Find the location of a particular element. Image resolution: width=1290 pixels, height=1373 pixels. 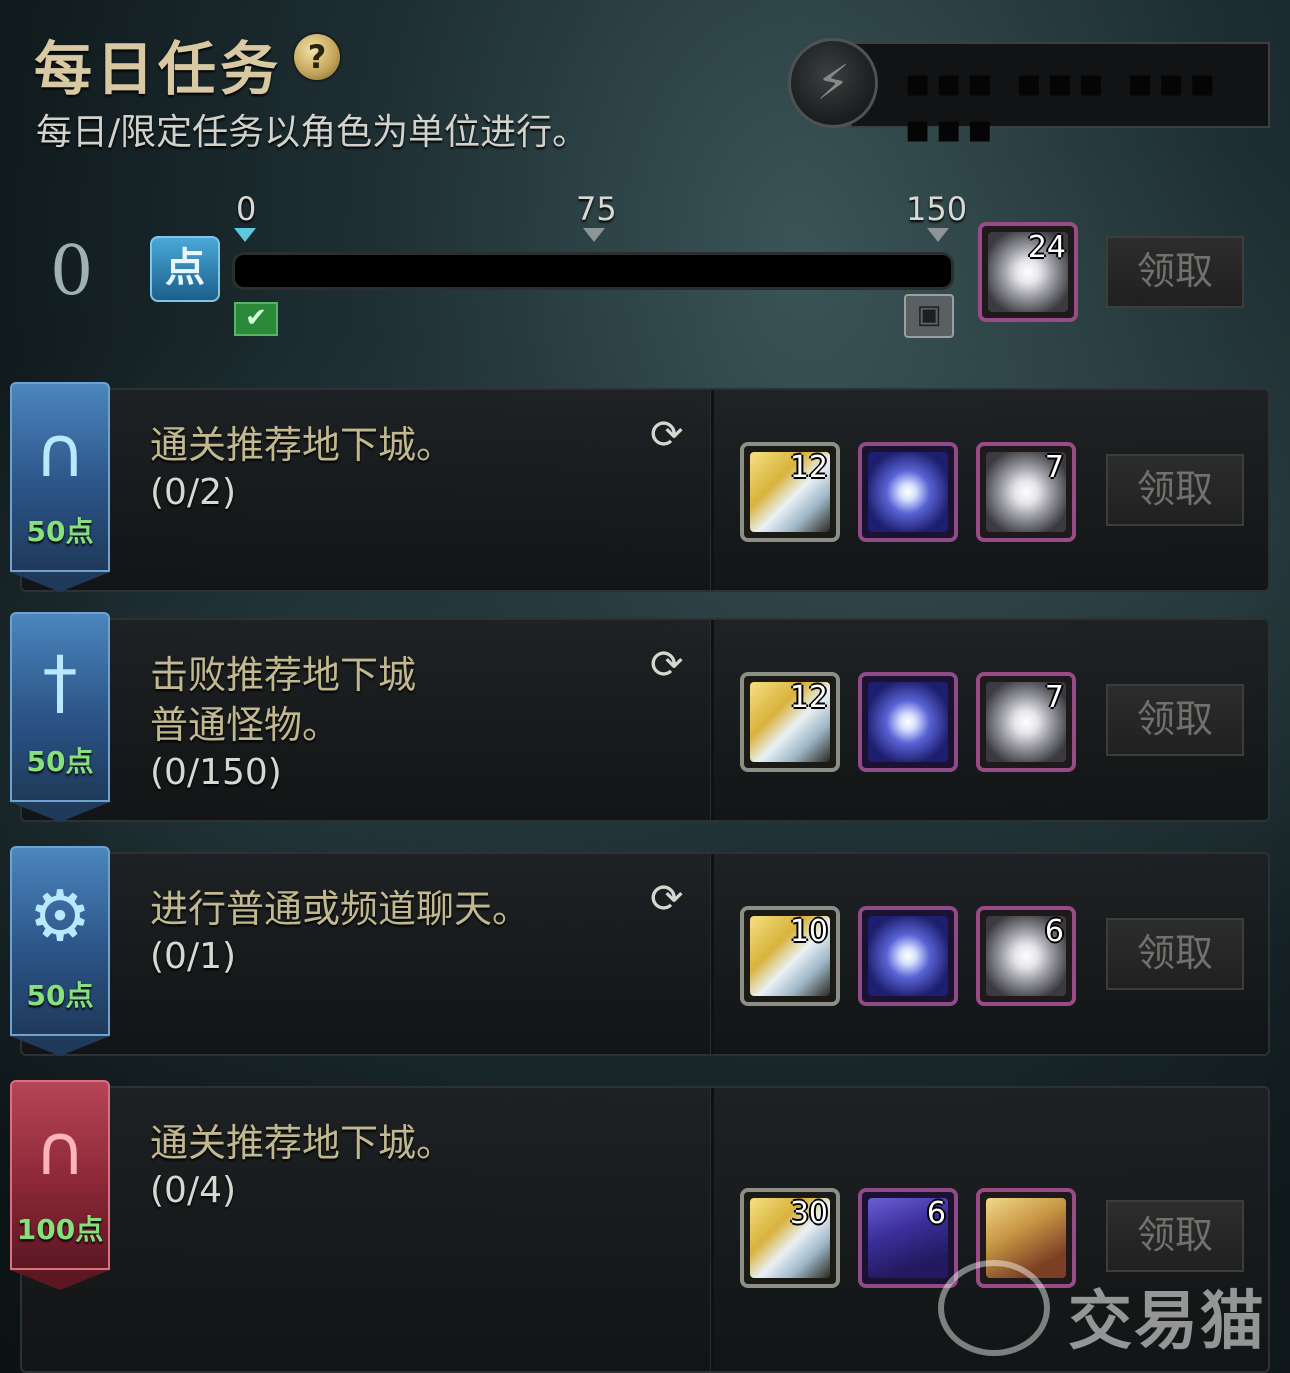

reward-item: 10 is located at coordinates (790, 956).